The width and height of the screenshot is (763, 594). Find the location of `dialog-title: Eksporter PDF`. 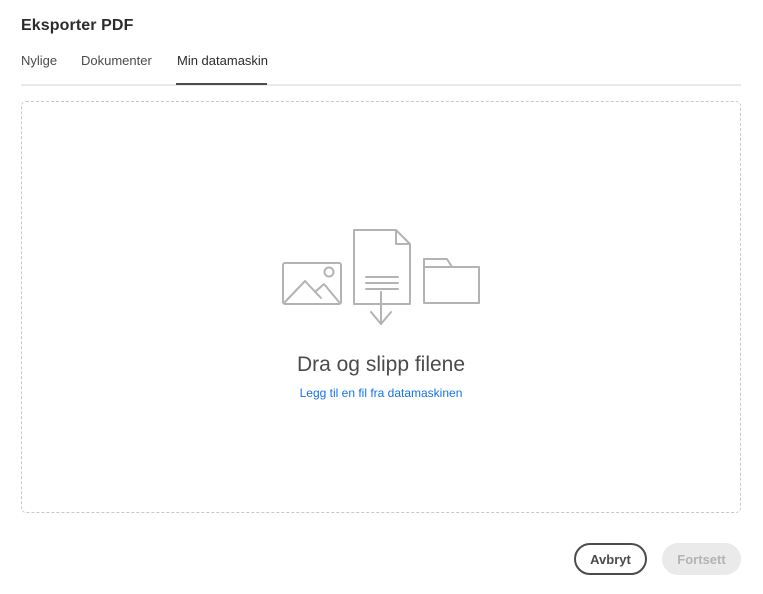

dialog-title: Eksporter PDF is located at coordinates (77, 25).